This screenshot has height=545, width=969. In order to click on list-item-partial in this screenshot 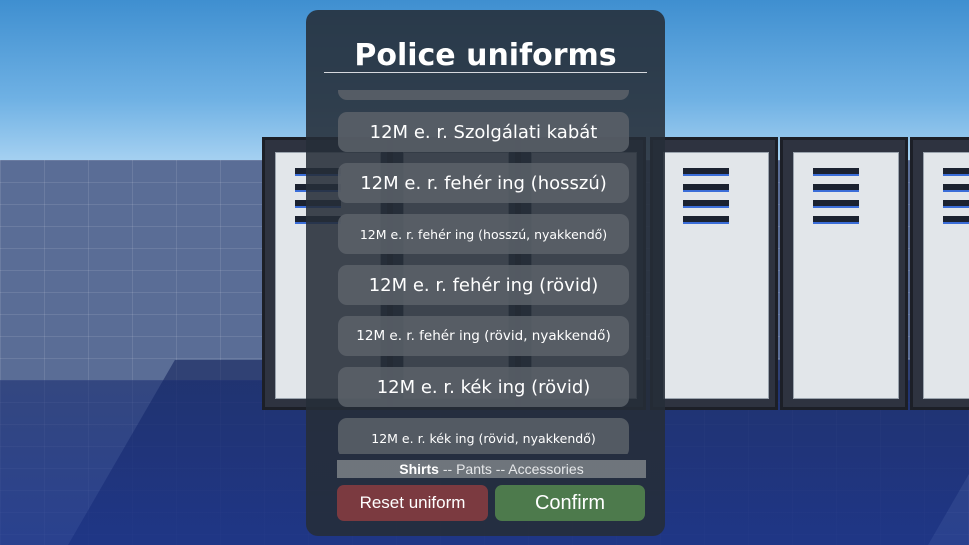, I will do `click(483, 95)`.